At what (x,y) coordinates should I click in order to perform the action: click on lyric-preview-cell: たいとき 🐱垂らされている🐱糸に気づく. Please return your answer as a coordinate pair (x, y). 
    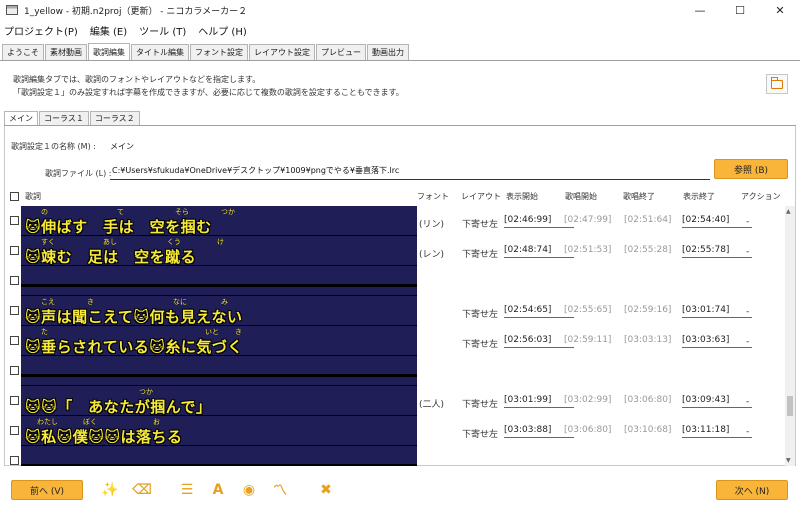
    Looking at the image, I should click on (219, 341).